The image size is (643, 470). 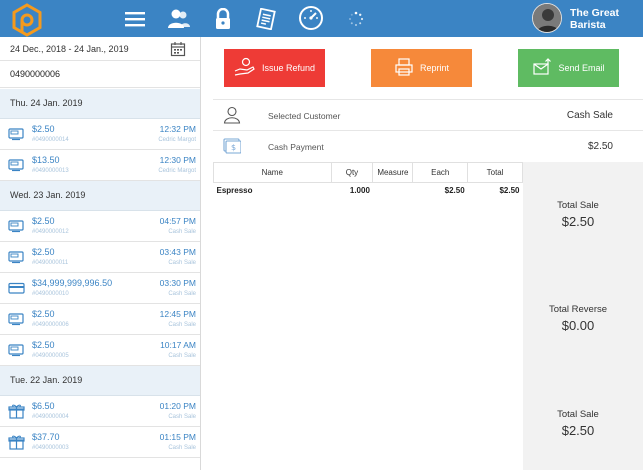 What do you see at coordinates (578, 430) in the screenshot?
I see `final-total-value: $2.50` at bounding box center [578, 430].